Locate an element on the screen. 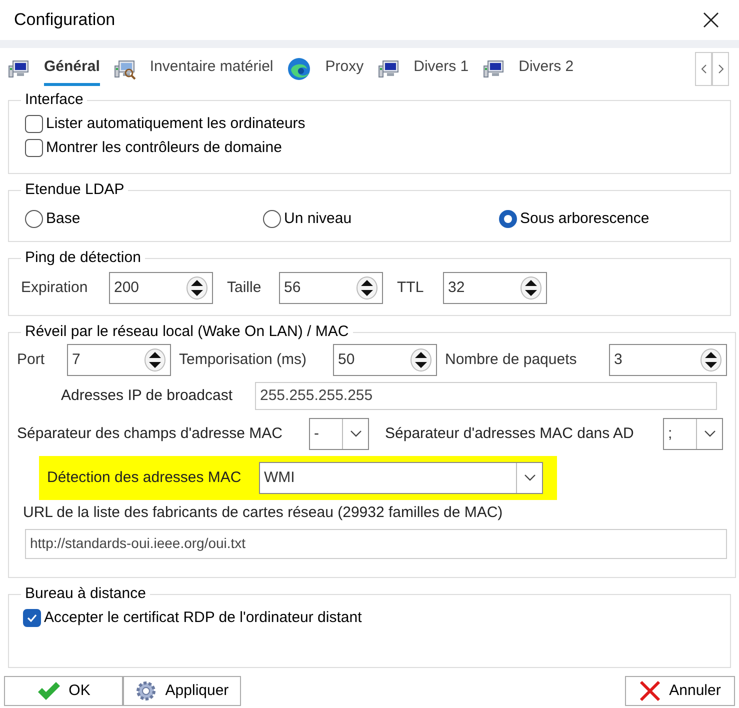 The width and height of the screenshot is (739, 708). tab: Divers 2 is located at coordinates (546, 69).